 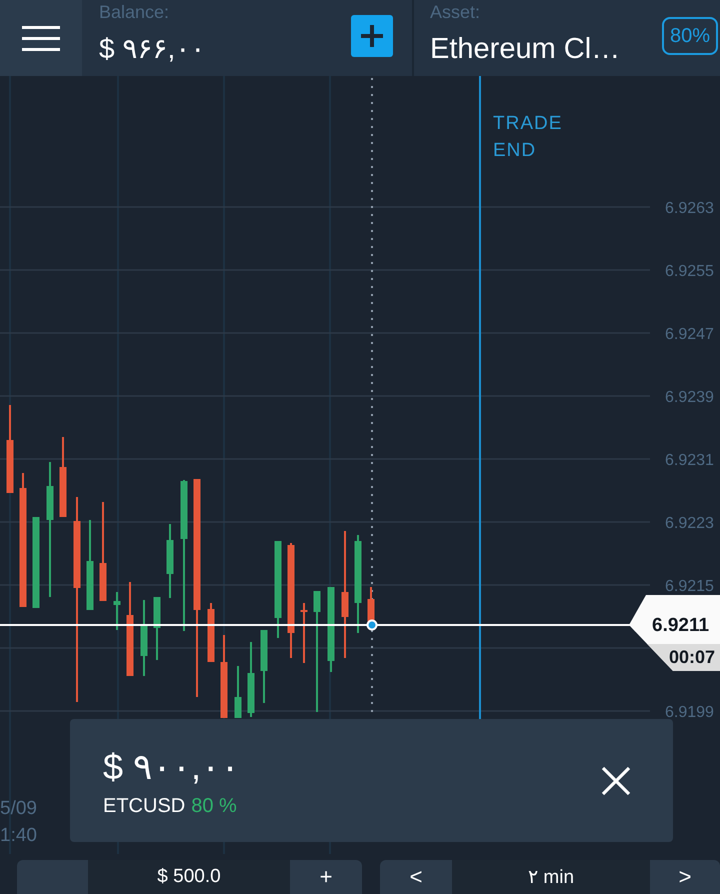 What do you see at coordinates (689, 398) in the screenshot?
I see `price-axis-label: 6.9239` at bounding box center [689, 398].